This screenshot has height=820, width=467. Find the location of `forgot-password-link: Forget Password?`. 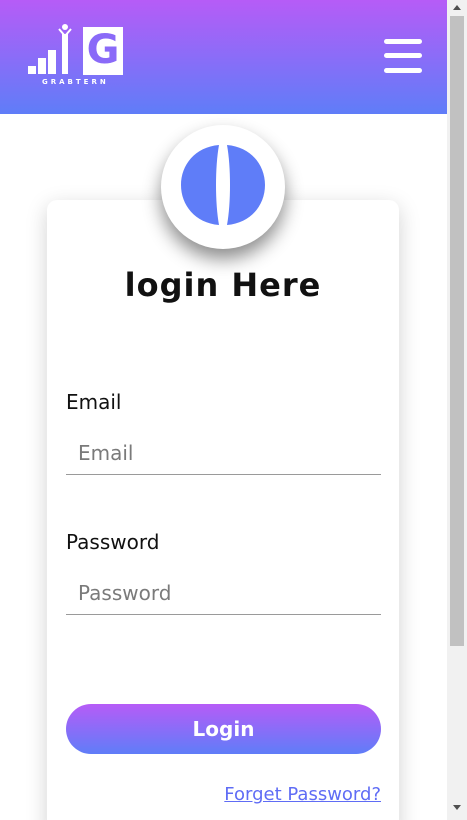

forgot-password-link: Forget Password? is located at coordinates (302, 794).